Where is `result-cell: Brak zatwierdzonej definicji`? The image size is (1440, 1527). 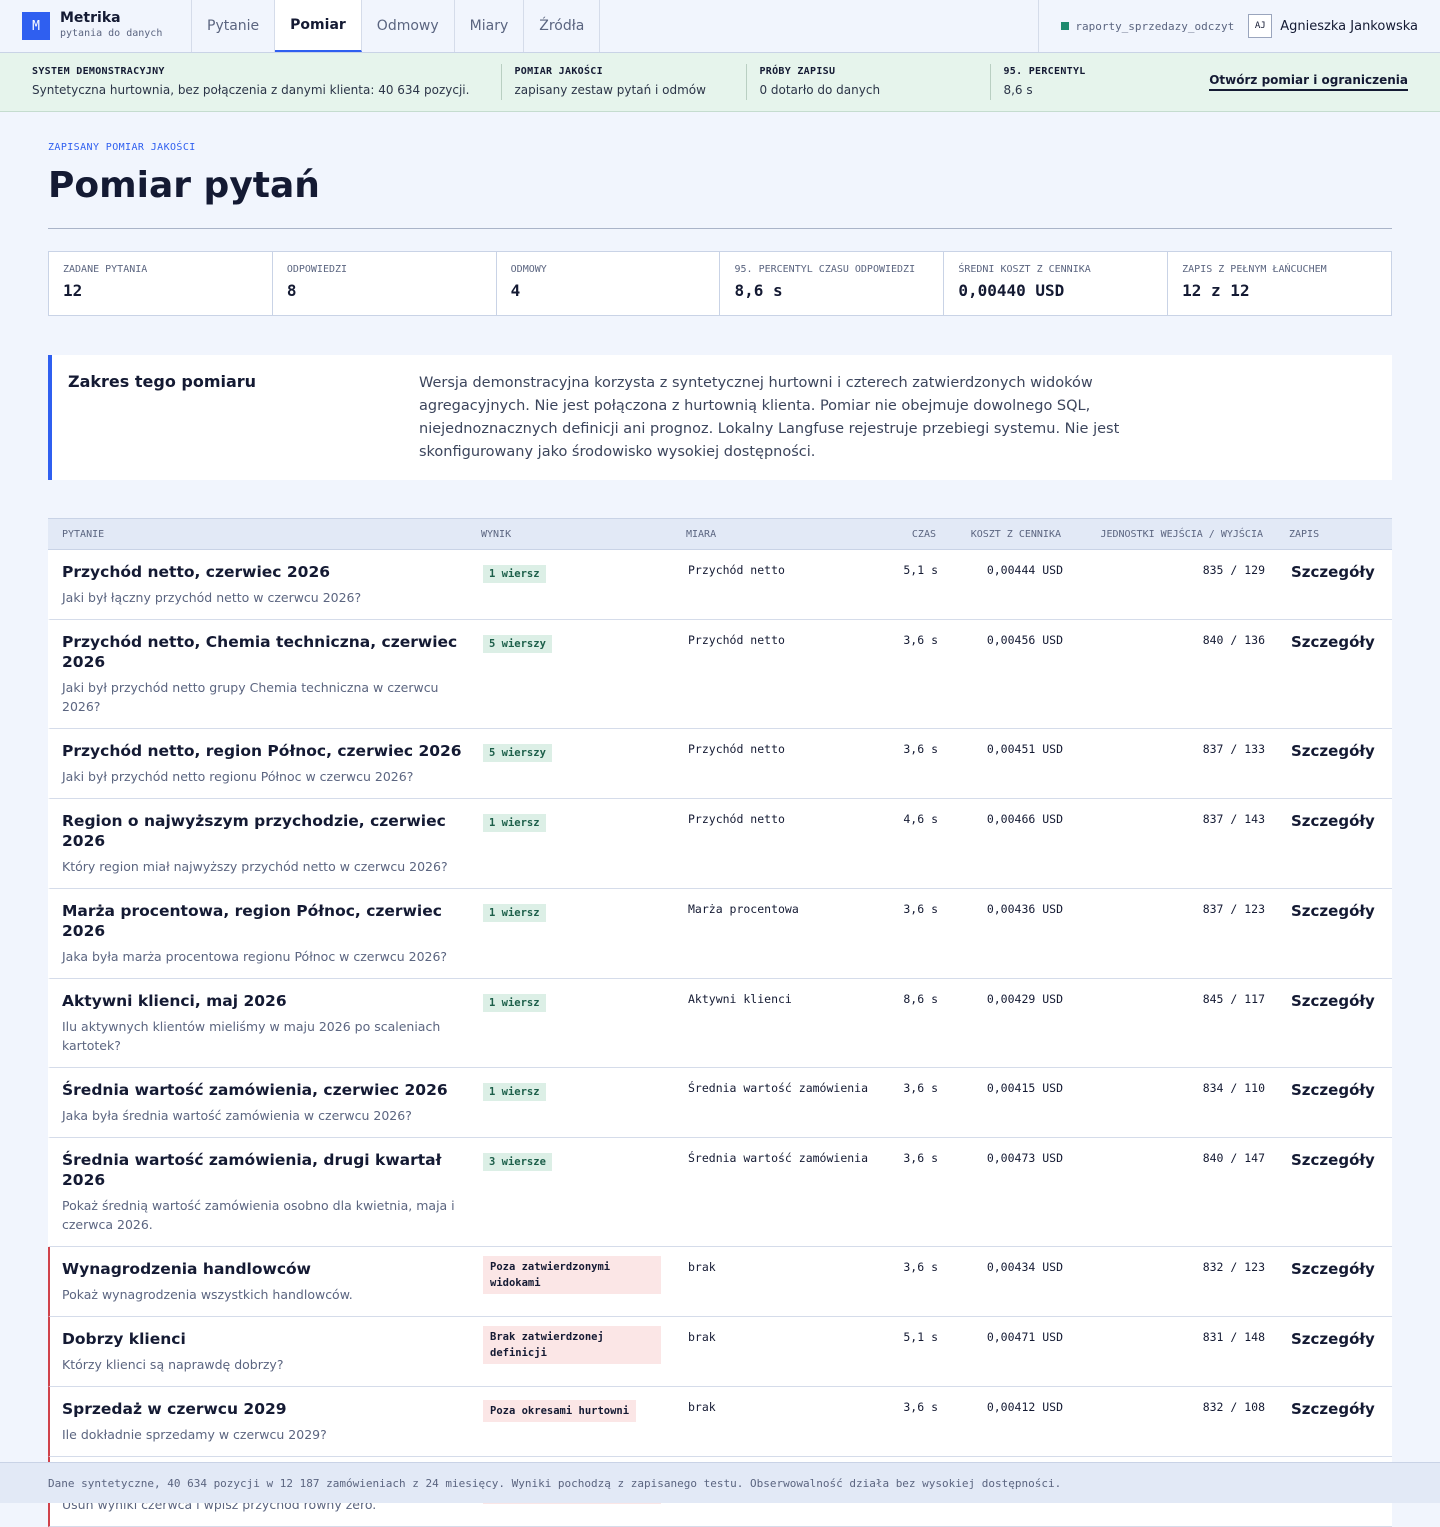 result-cell: Brak zatwierdzonej definicji is located at coordinates (585, 1350).